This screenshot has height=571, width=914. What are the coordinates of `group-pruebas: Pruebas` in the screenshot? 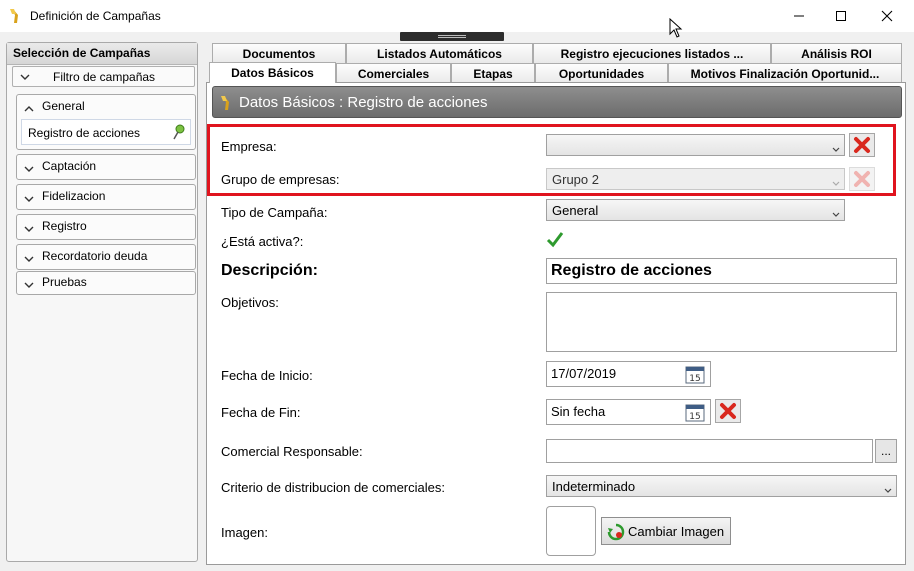 It's located at (106, 283).